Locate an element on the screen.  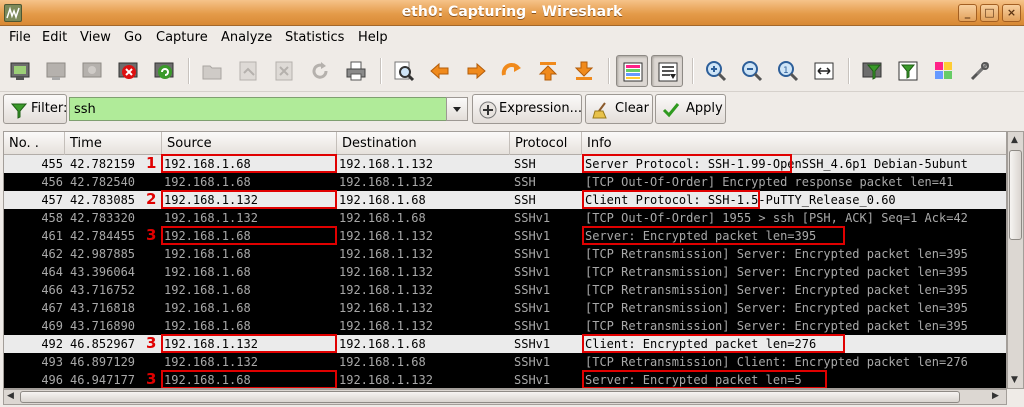
menu-view: View is located at coordinates (95, 37).